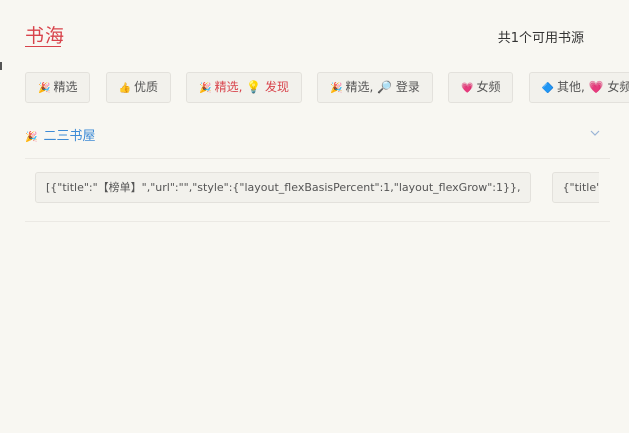 This screenshot has width=629, height=433. Describe the element at coordinates (548, 88) in the screenshot. I see `diamond-icon: 🔷` at that location.